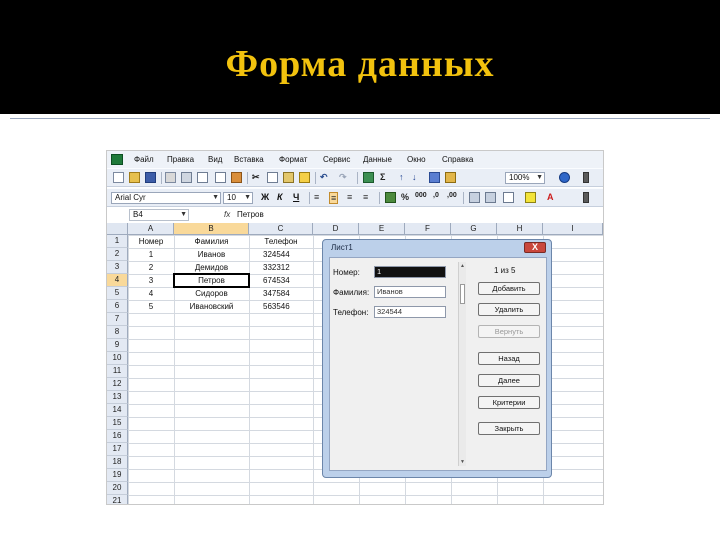 The image size is (720, 540). Describe the element at coordinates (151, 293) in the screenshot. I see `table-cell: 4` at that location.